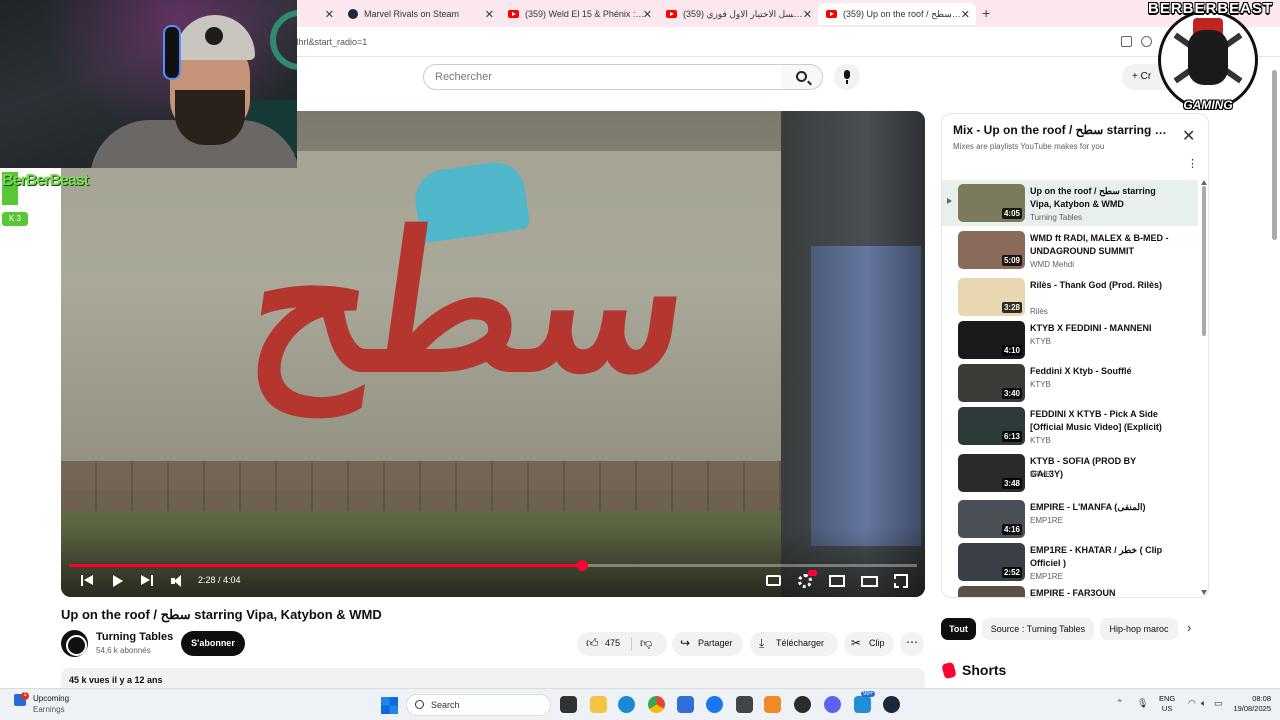 This screenshot has height=720, width=1280. What do you see at coordinates (1120, 703) in the screenshot?
I see `chevron-up-icon: ⌃` at bounding box center [1120, 703].